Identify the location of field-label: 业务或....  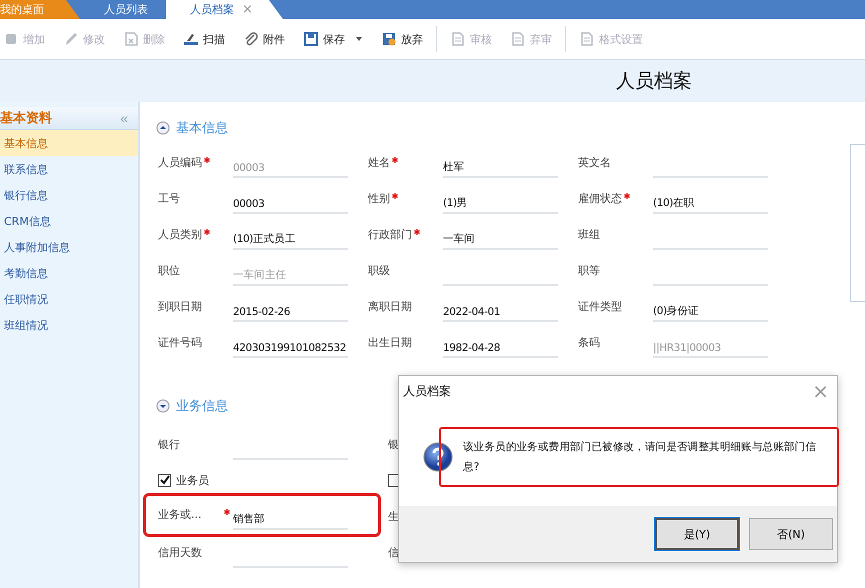
(180, 514).